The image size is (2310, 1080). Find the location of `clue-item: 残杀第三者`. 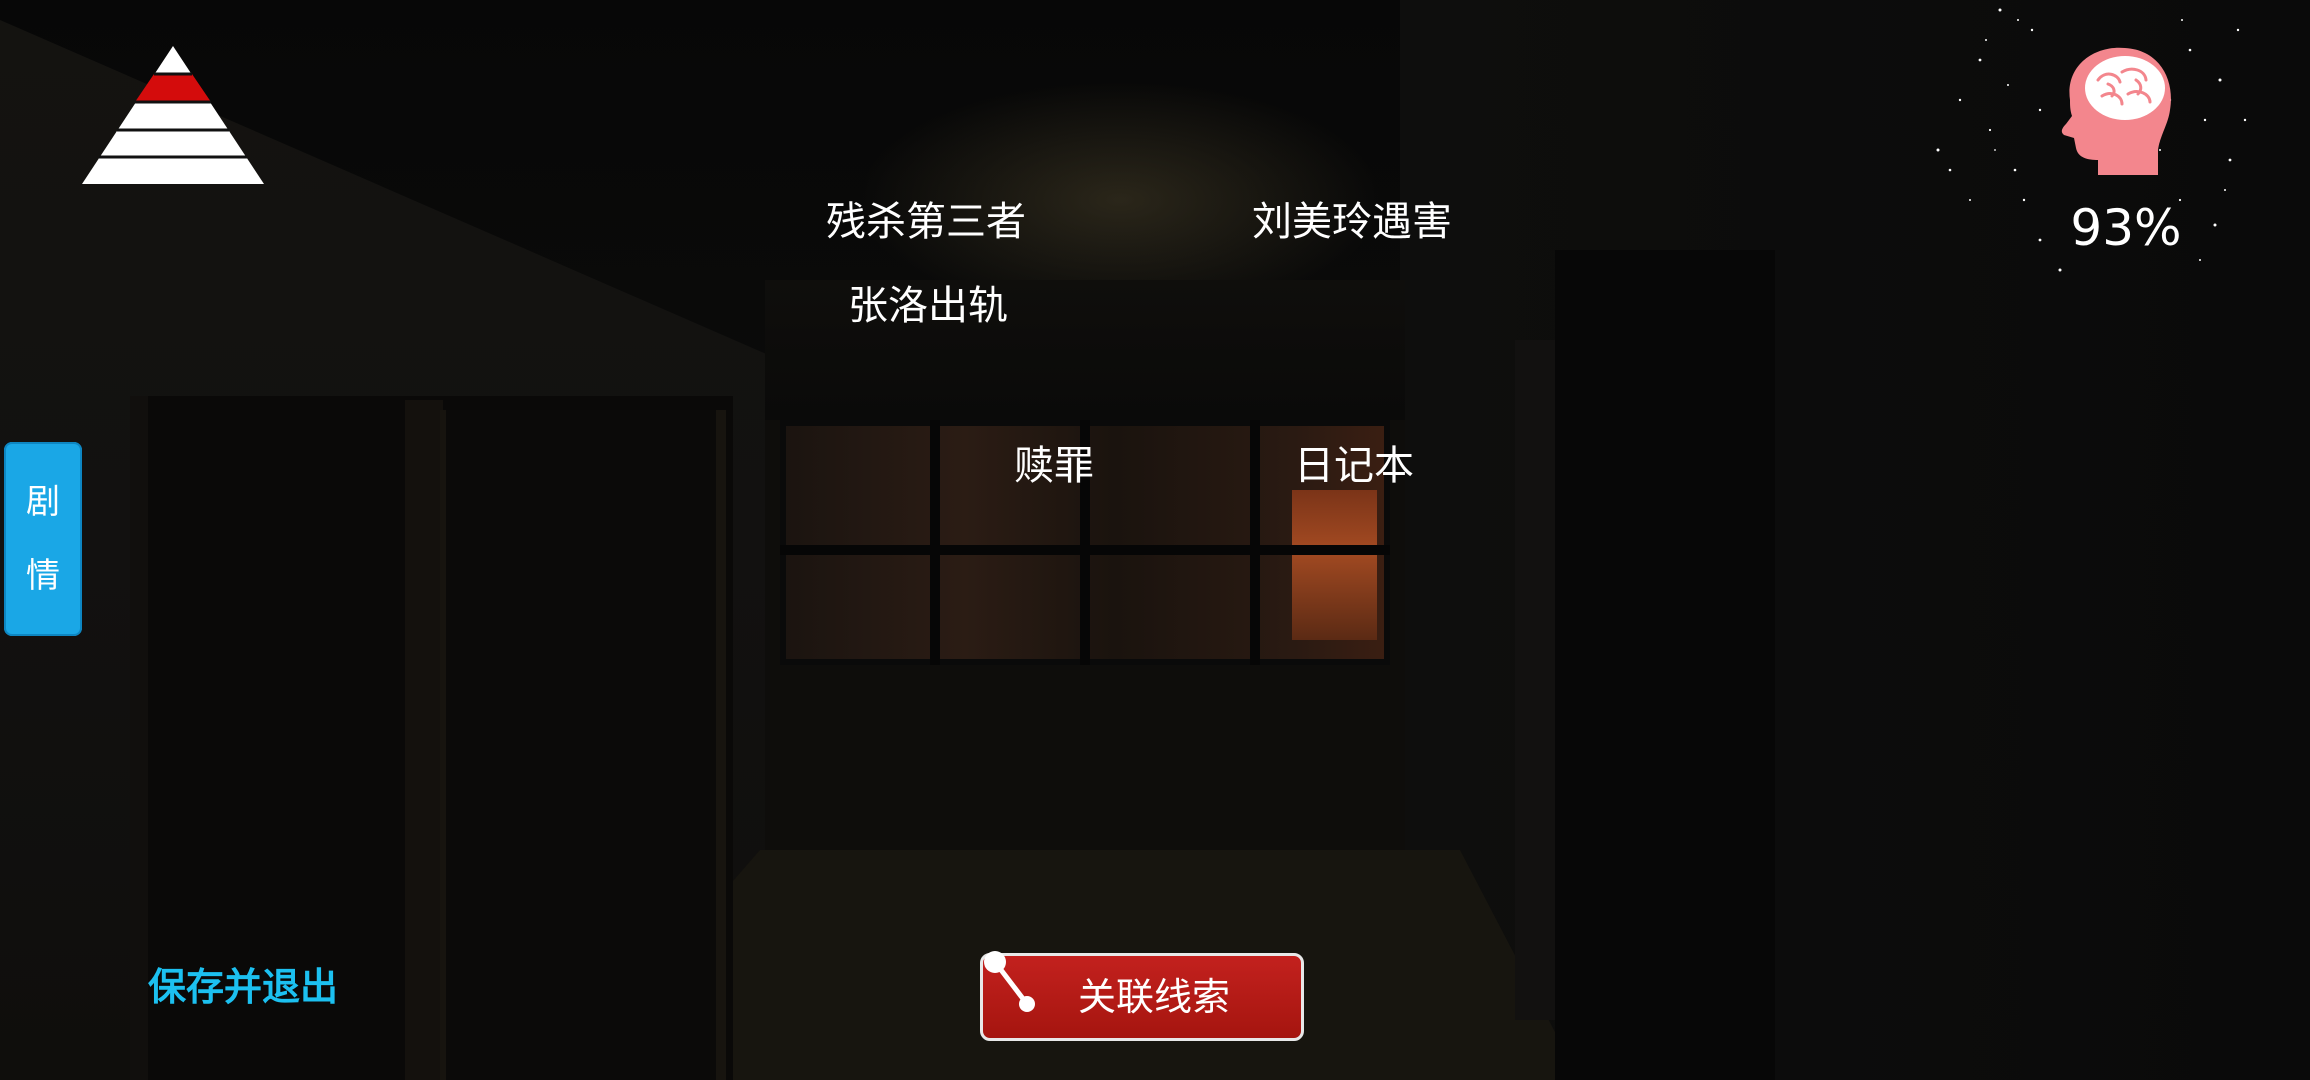

clue-item: 残杀第三者 is located at coordinates (926, 222).